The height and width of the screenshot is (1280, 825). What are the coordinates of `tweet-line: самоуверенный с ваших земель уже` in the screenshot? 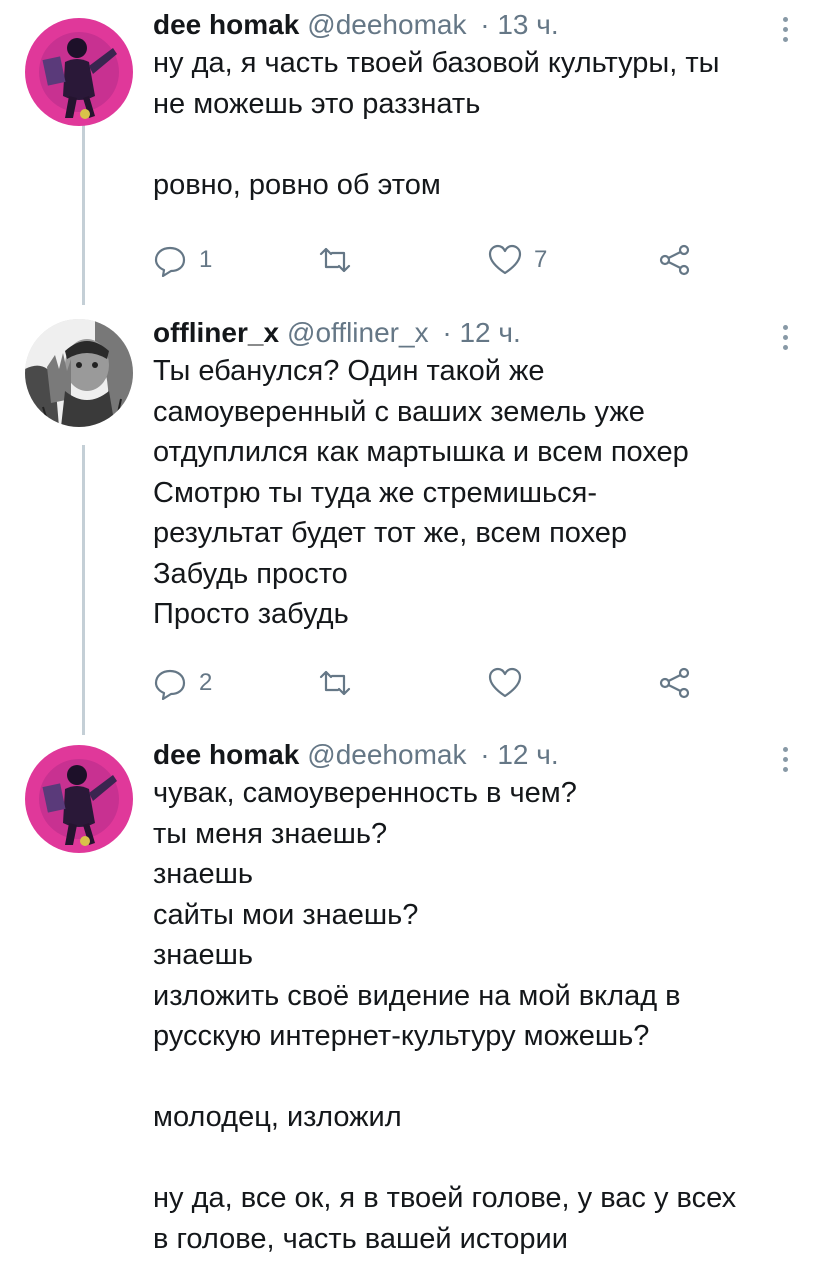 It's located at (399, 411).